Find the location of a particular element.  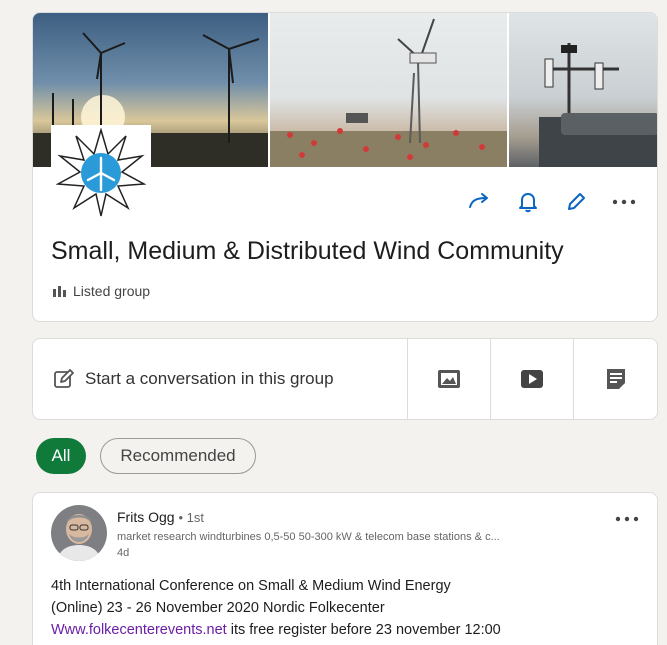

more-options-button is located at coordinates (624, 202).